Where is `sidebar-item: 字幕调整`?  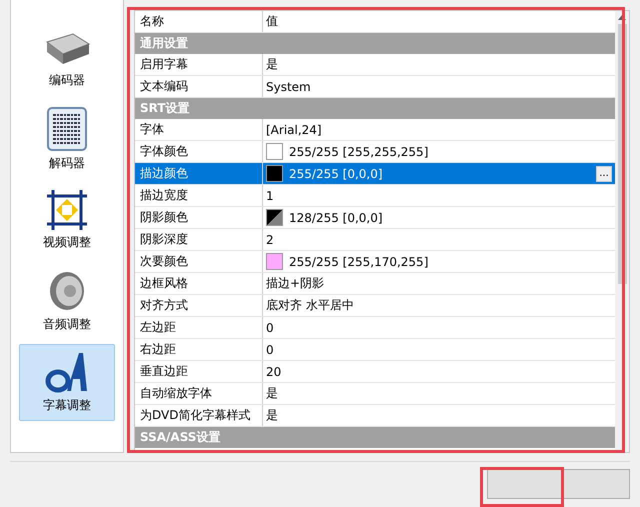 sidebar-item: 字幕调整 is located at coordinates (67, 382).